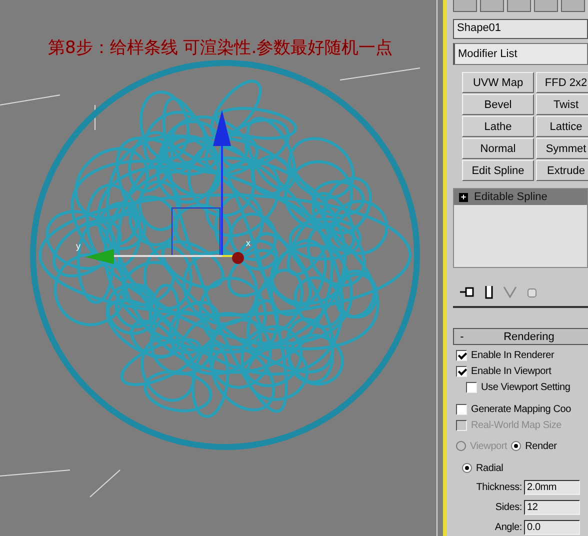 Image resolution: width=588 pixels, height=536 pixels. I want to click on modifier-button: Normal, so click(498, 148).